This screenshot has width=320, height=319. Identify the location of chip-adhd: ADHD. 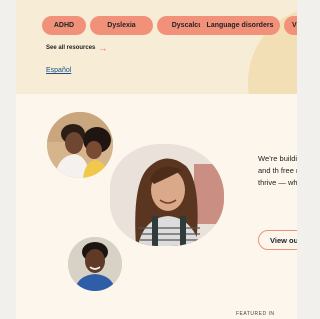
(64, 25).